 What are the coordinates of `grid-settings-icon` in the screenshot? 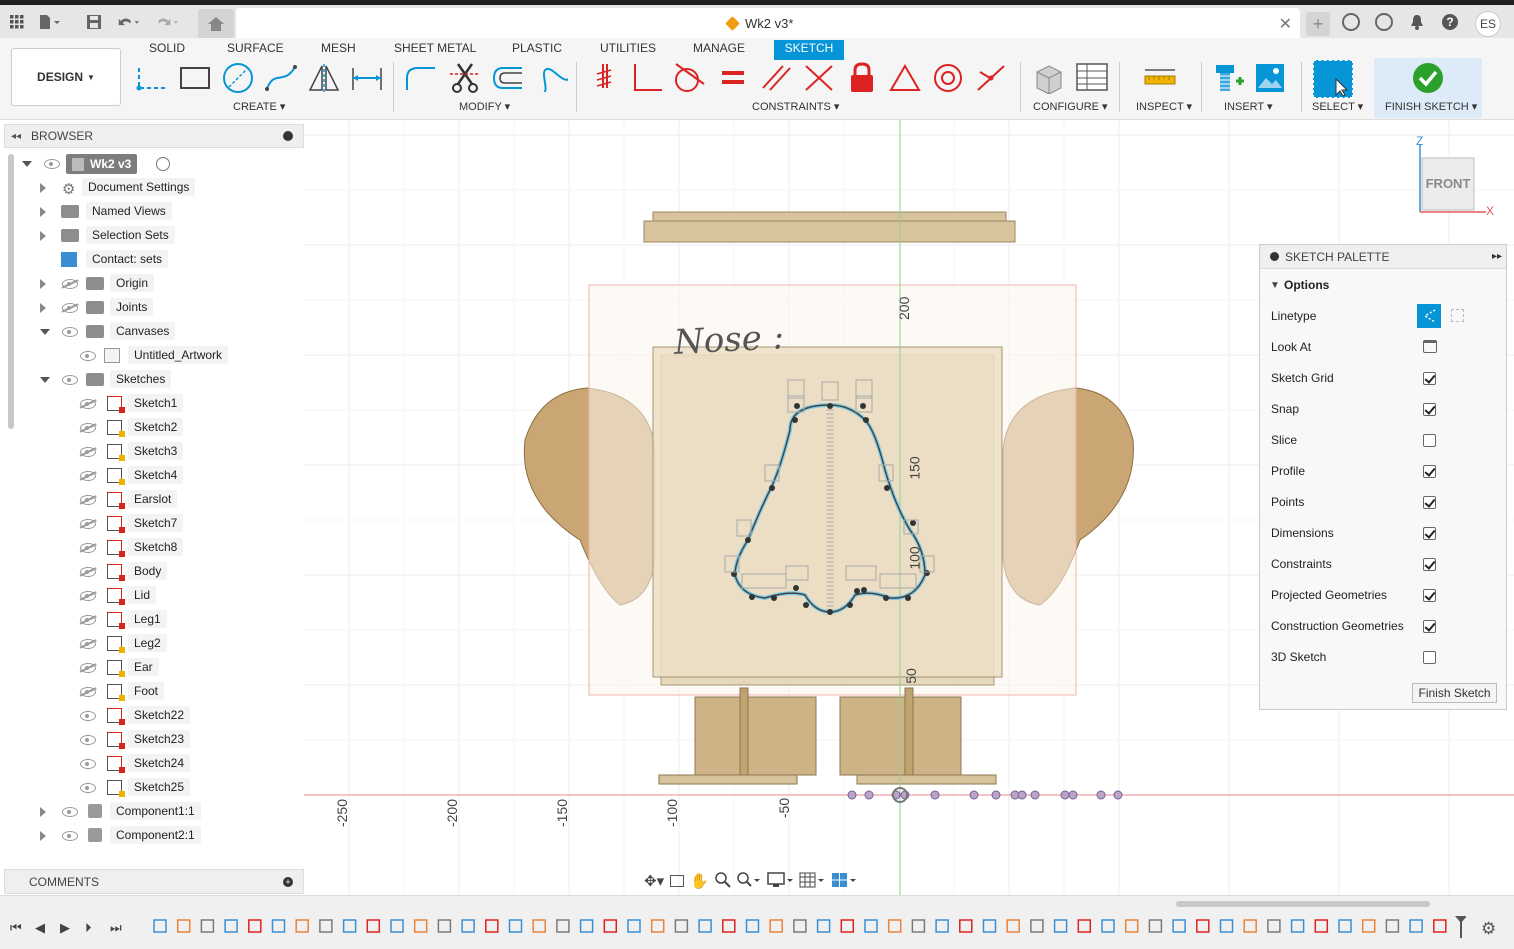 It's located at (812, 881).